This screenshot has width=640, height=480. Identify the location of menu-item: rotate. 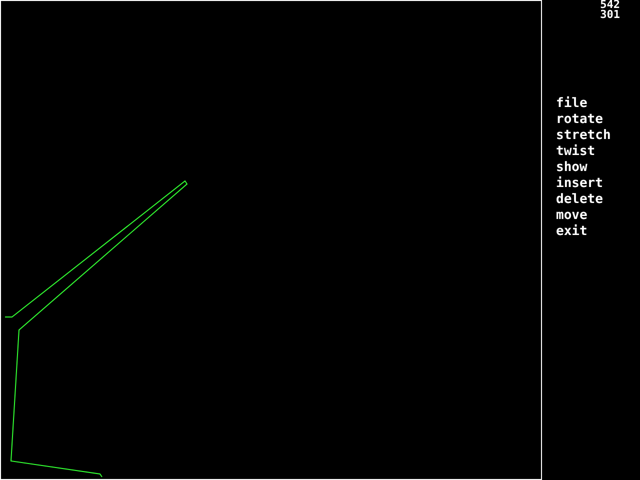
(579, 120).